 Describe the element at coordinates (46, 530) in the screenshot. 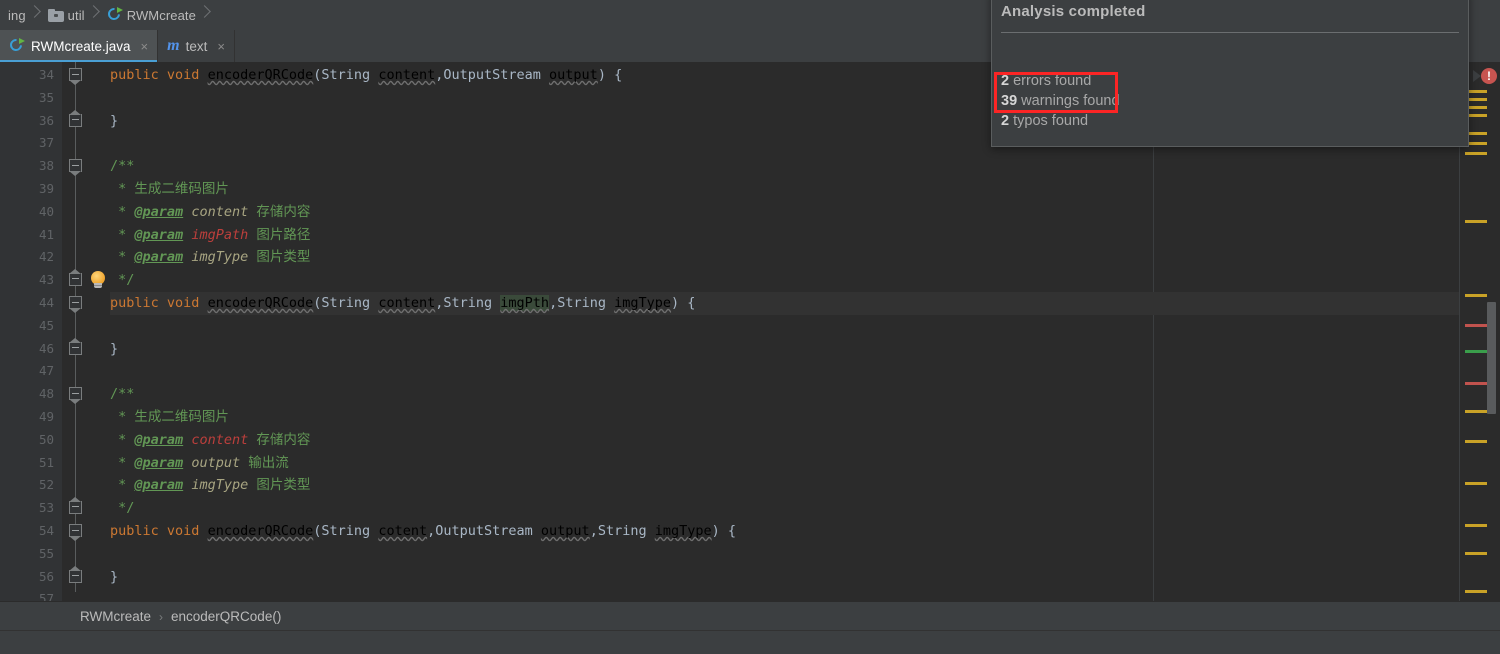

I see `line-number: 54` at that location.